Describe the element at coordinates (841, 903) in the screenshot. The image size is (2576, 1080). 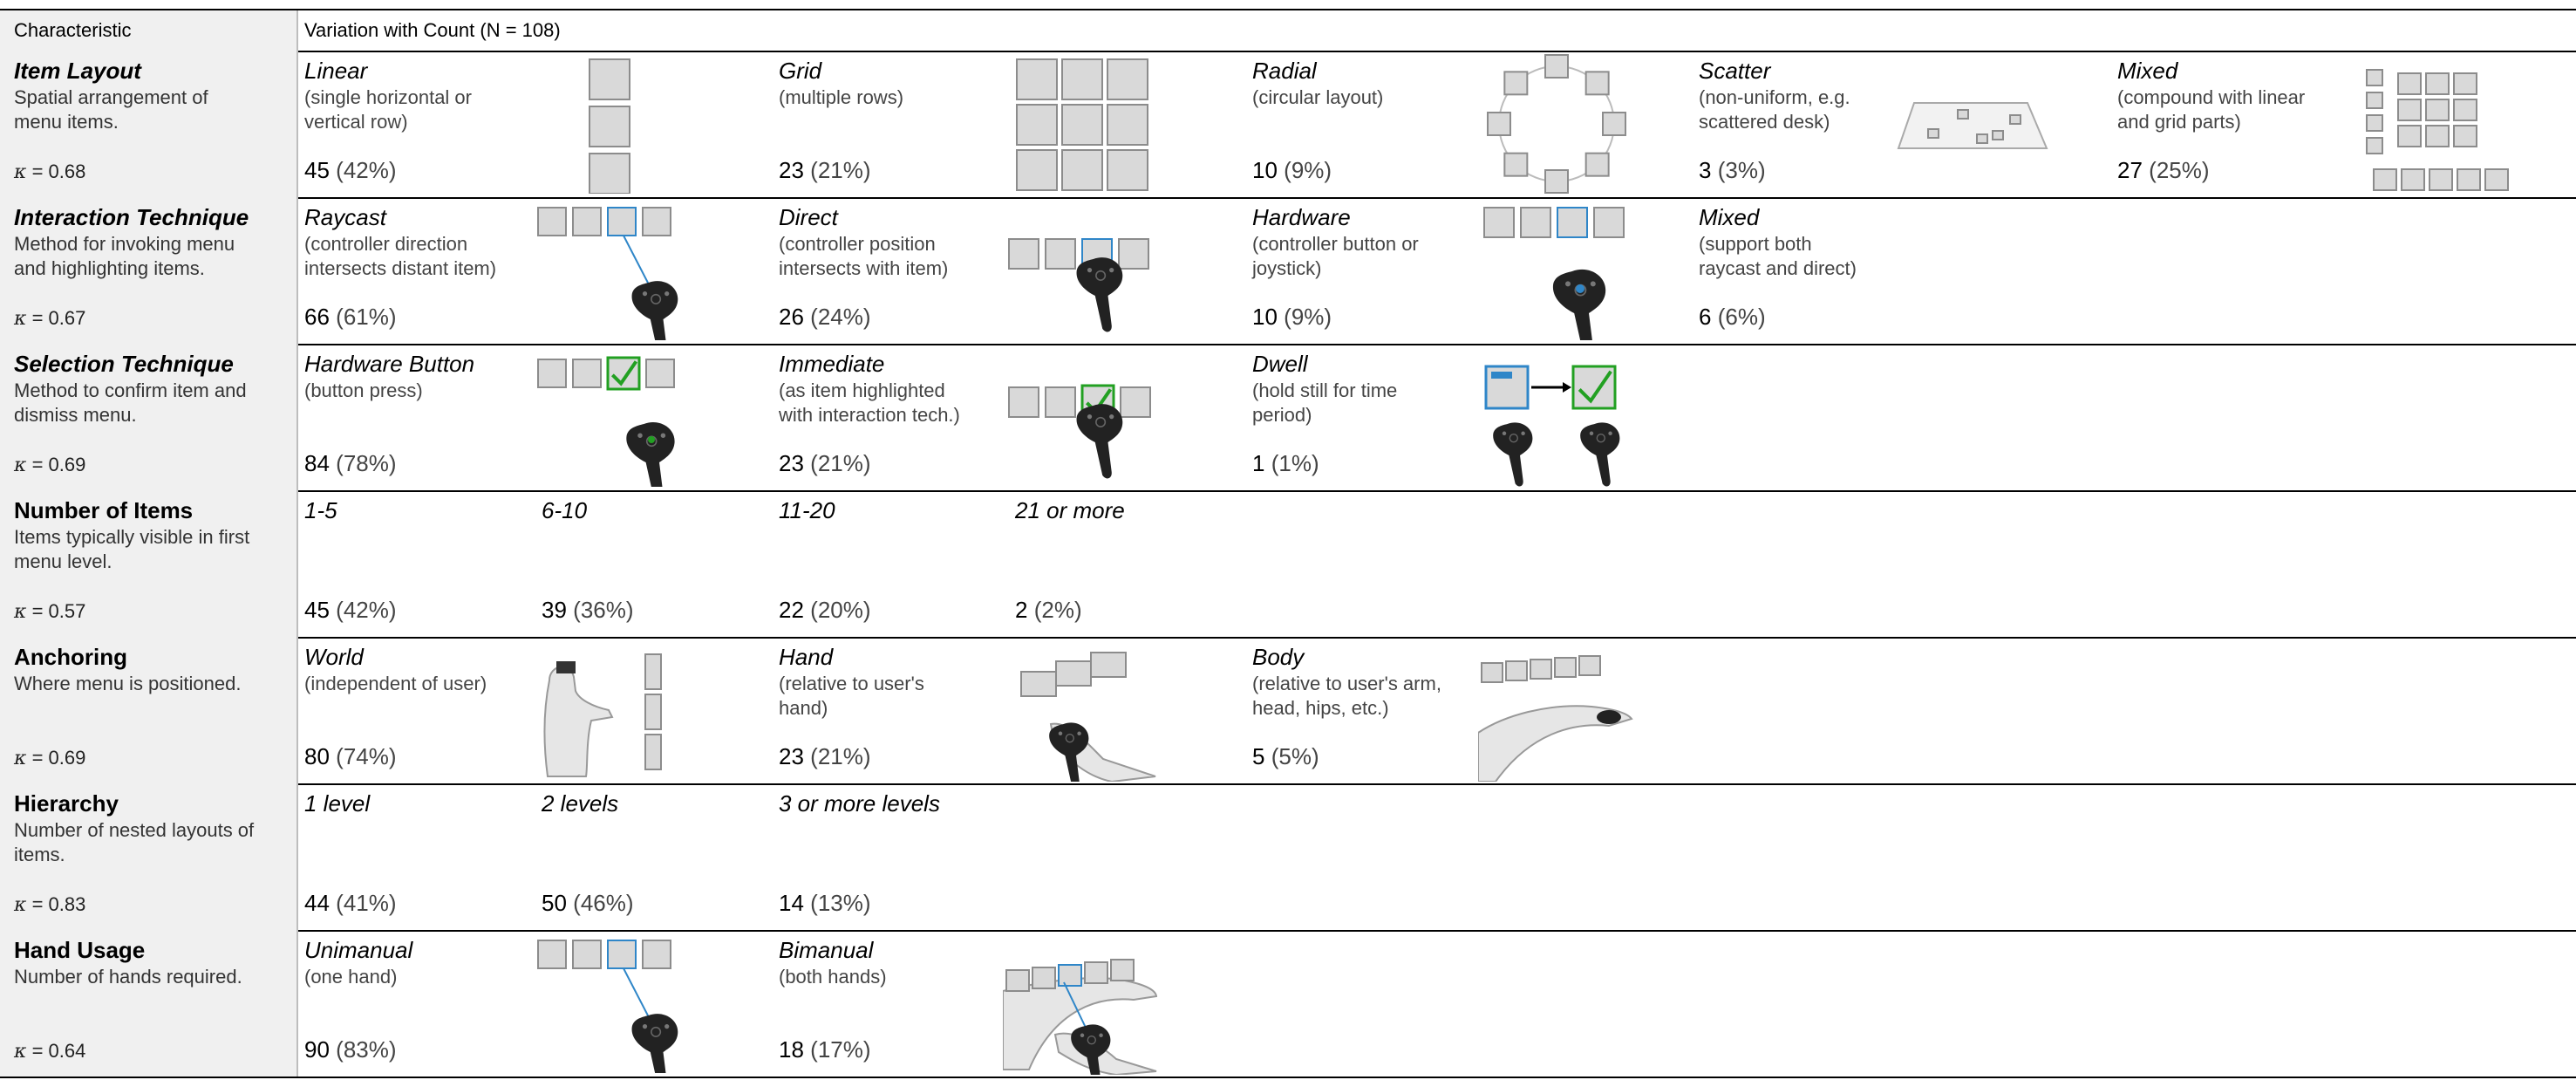
I see `count-percent: (13%)` at that location.